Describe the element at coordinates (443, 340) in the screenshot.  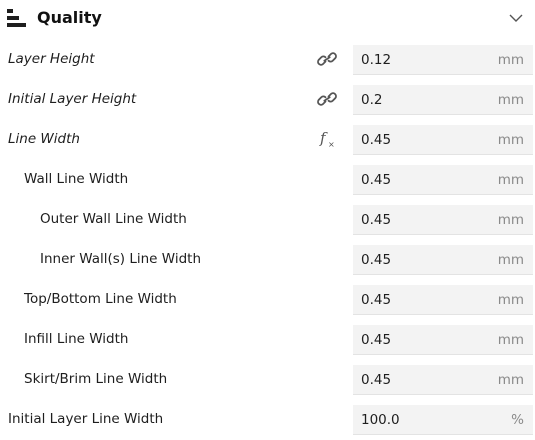
I see `infill-line-width-input: 0.45 mm` at that location.